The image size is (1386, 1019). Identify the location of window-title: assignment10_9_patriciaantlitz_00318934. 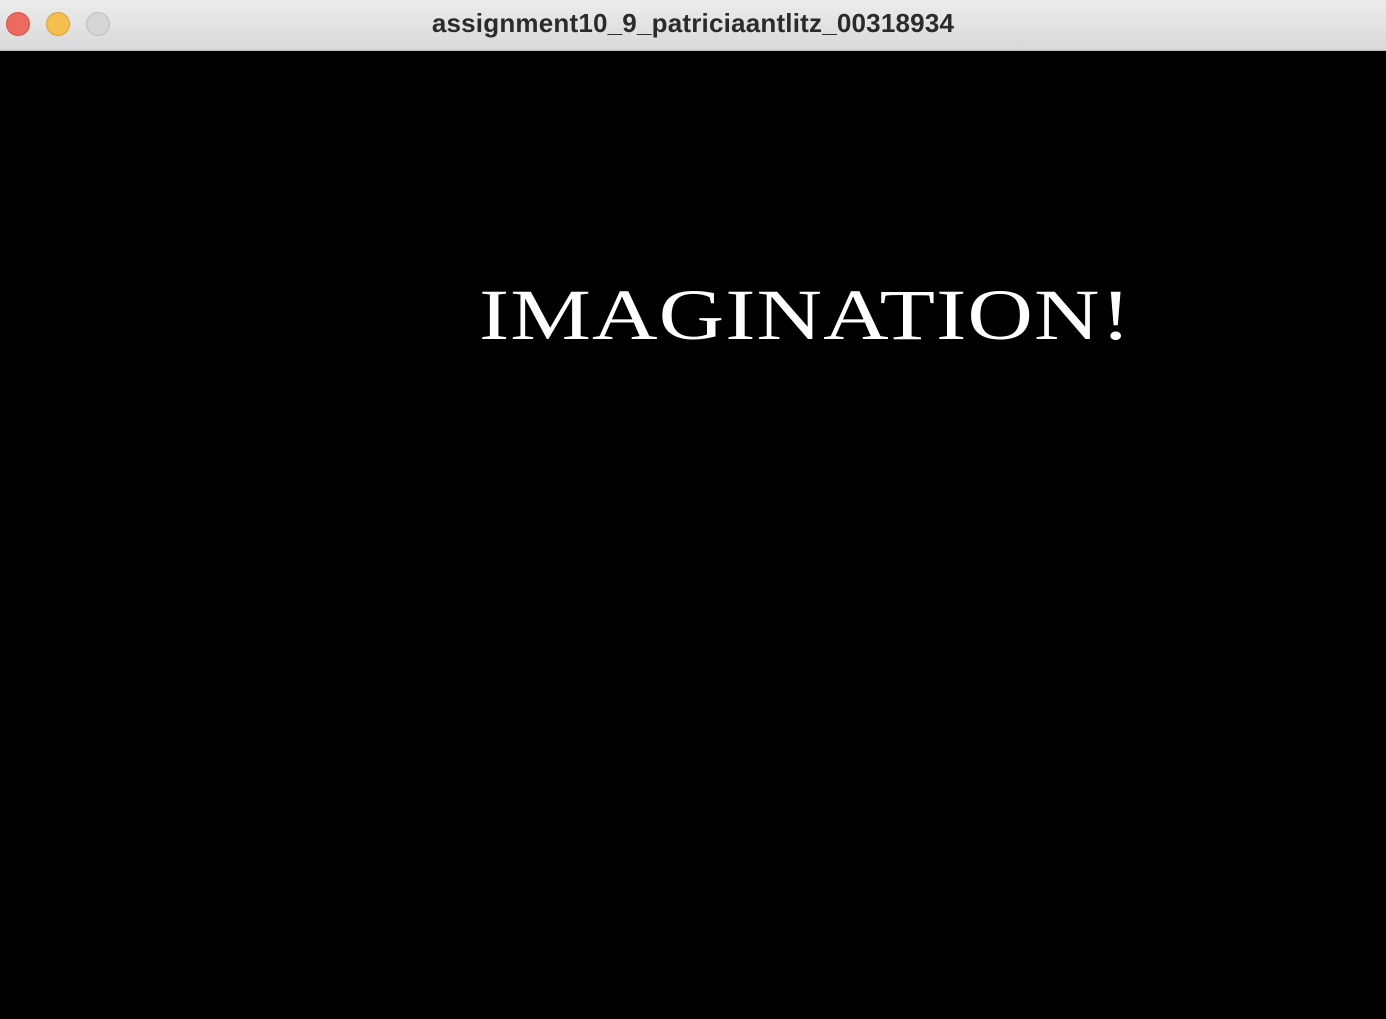
(693, 23).